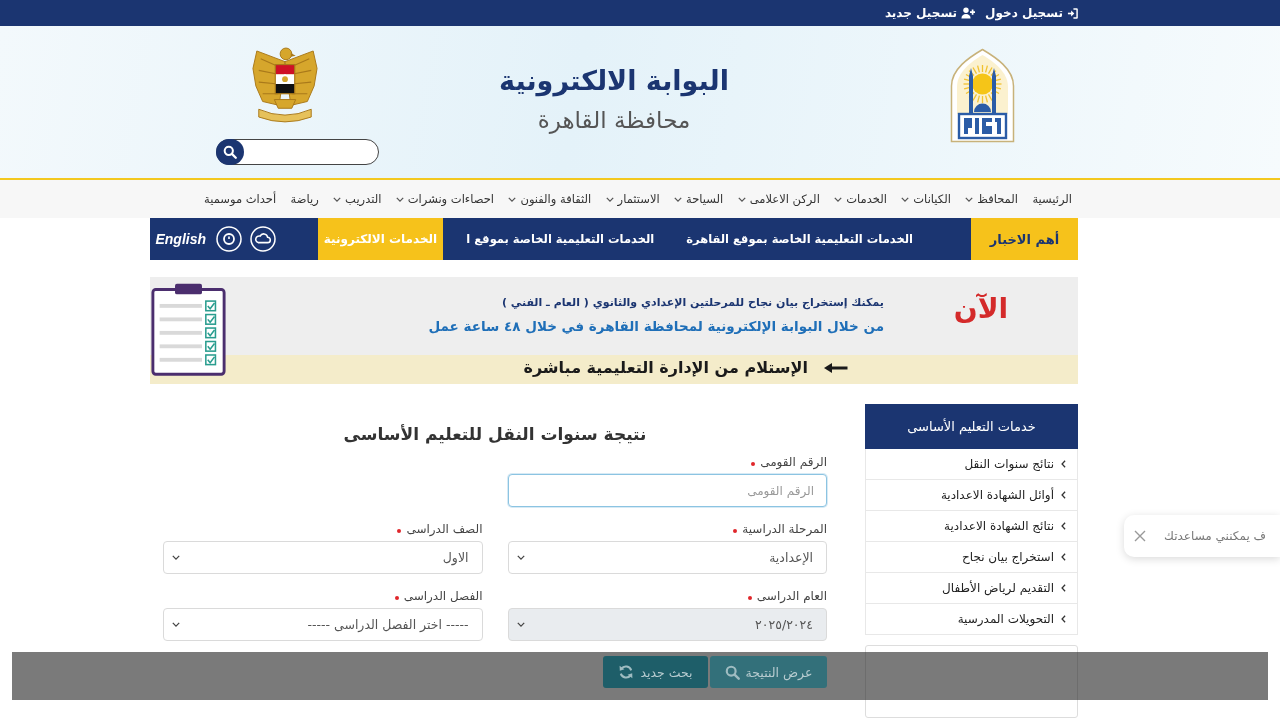  What do you see at coordinates (323, 624) in the screenshot?
I see `dropdown-field: ----- اختر الفصل الدراسى -----` at bounding box center [323, 624].